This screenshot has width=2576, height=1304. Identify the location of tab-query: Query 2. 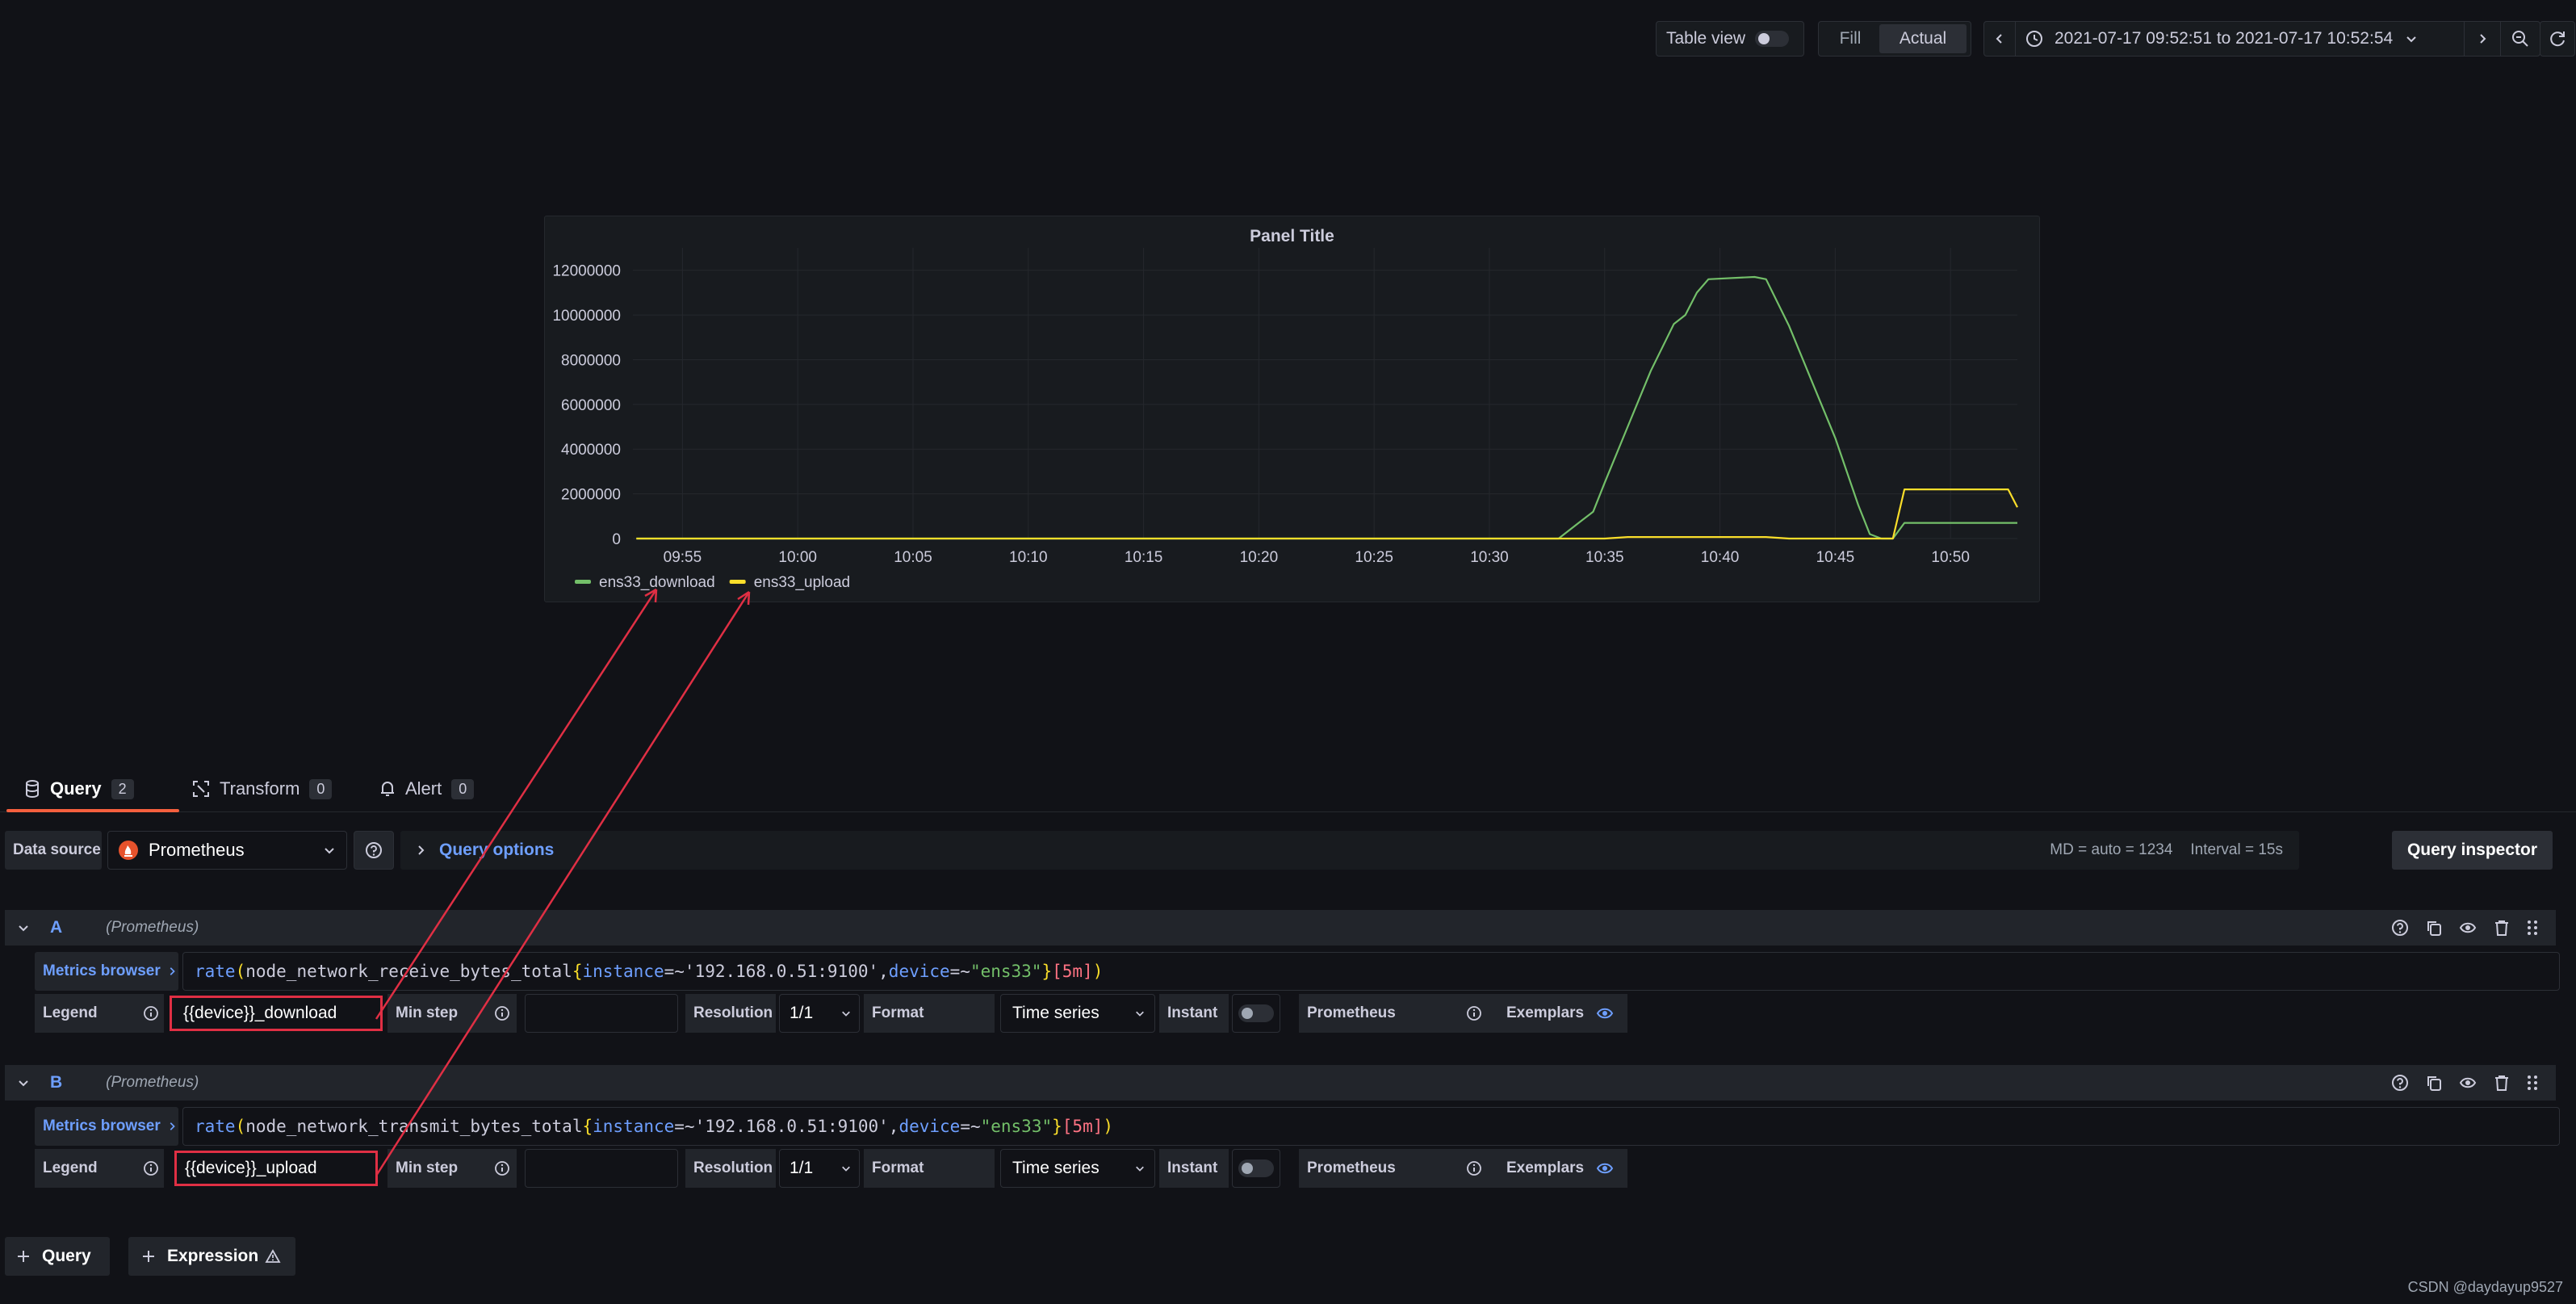
(89, 789).